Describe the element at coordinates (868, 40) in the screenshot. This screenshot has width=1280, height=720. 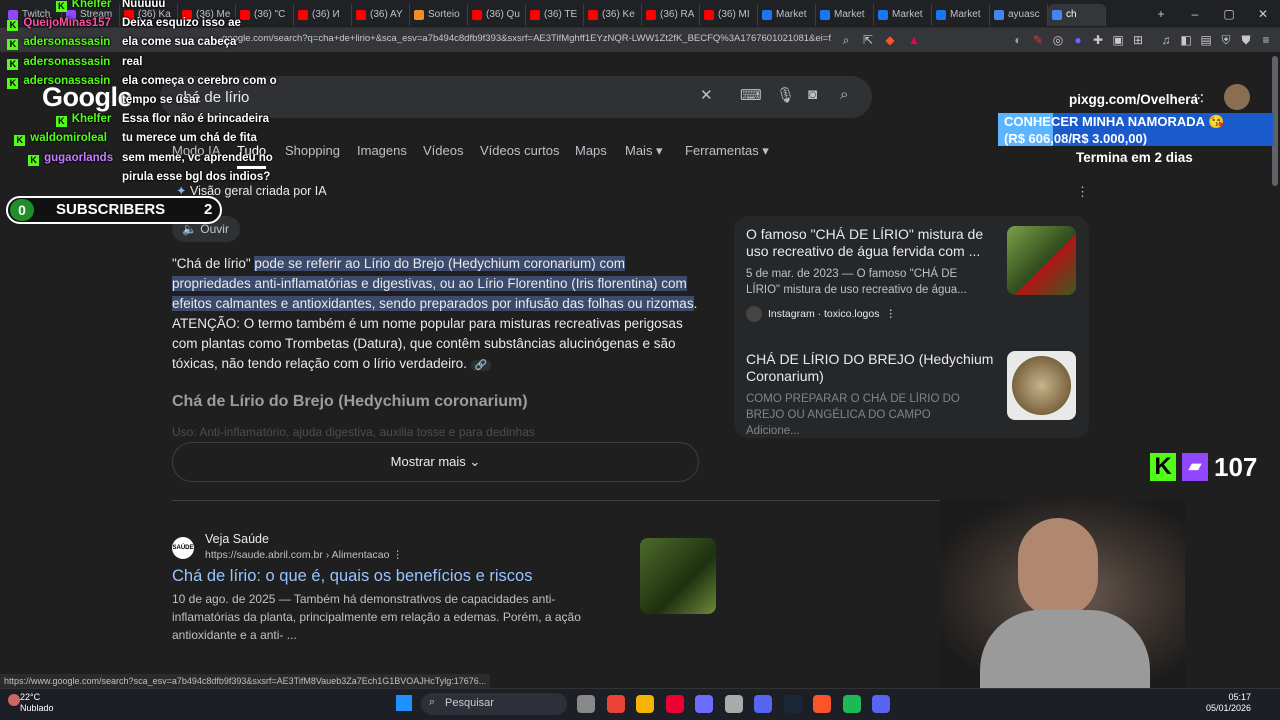
I see `share-icon: ⇱` at that location.